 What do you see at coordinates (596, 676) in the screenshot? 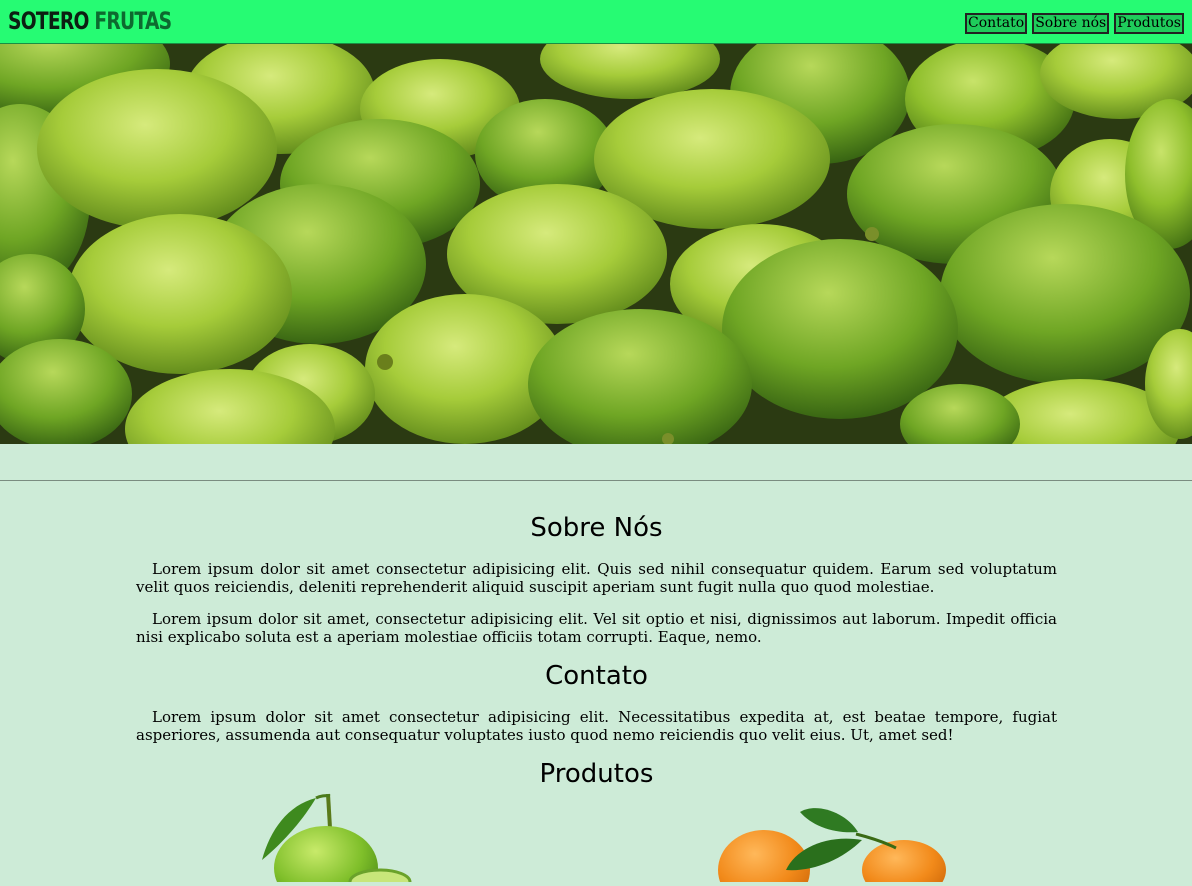
I see `contato-title: Contato` at bounding box center [596, 676].